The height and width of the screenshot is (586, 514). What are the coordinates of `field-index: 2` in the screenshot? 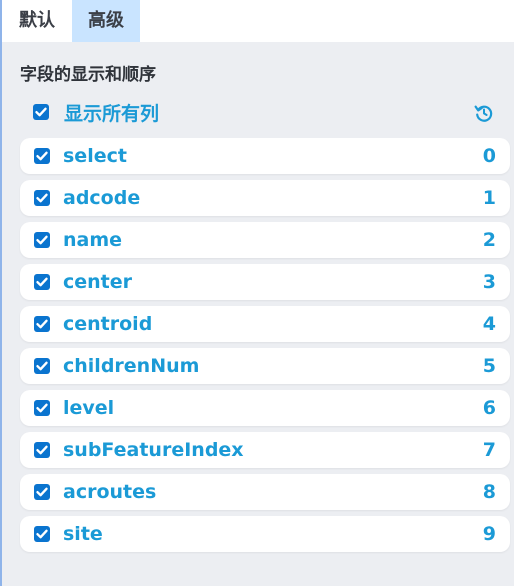 It's located at (489, 240).